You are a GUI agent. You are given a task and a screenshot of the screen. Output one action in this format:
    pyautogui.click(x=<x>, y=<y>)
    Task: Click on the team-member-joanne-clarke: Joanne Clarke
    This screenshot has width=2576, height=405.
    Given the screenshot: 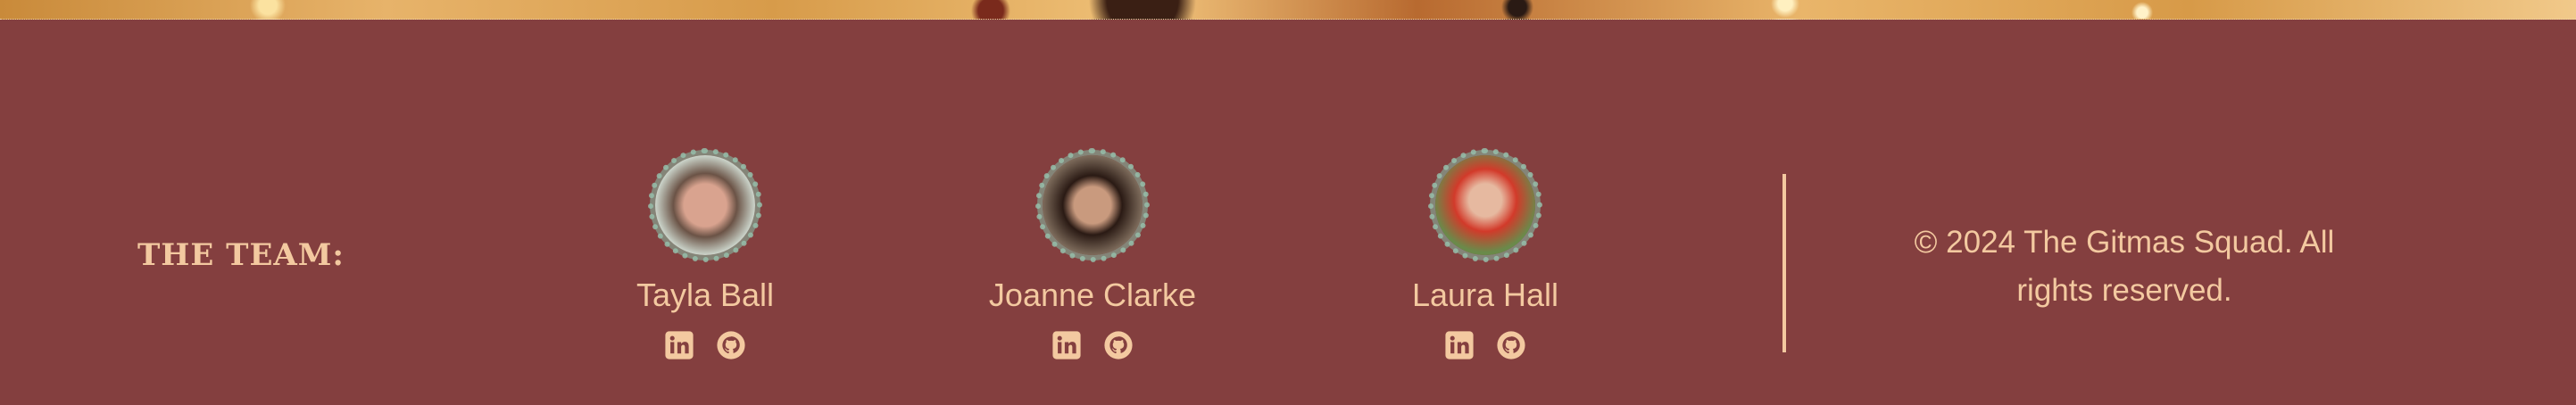 What is the action you would take?
    pyautogui.click(x=1093, y=254)
    